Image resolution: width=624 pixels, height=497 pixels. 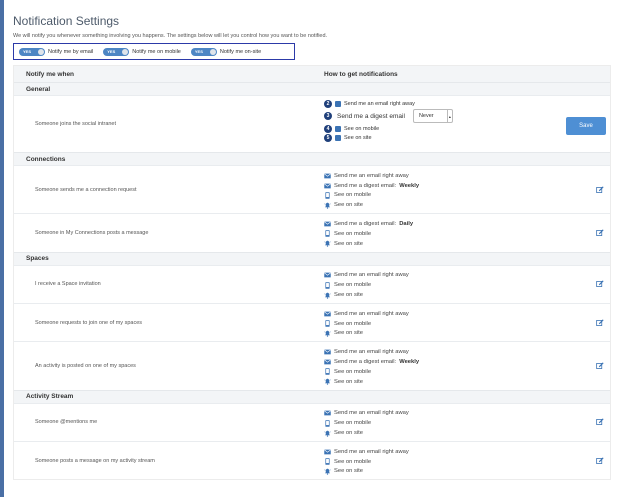 I want to click on mobile-option: 4 See on mobile, so click(x=388, y=128).